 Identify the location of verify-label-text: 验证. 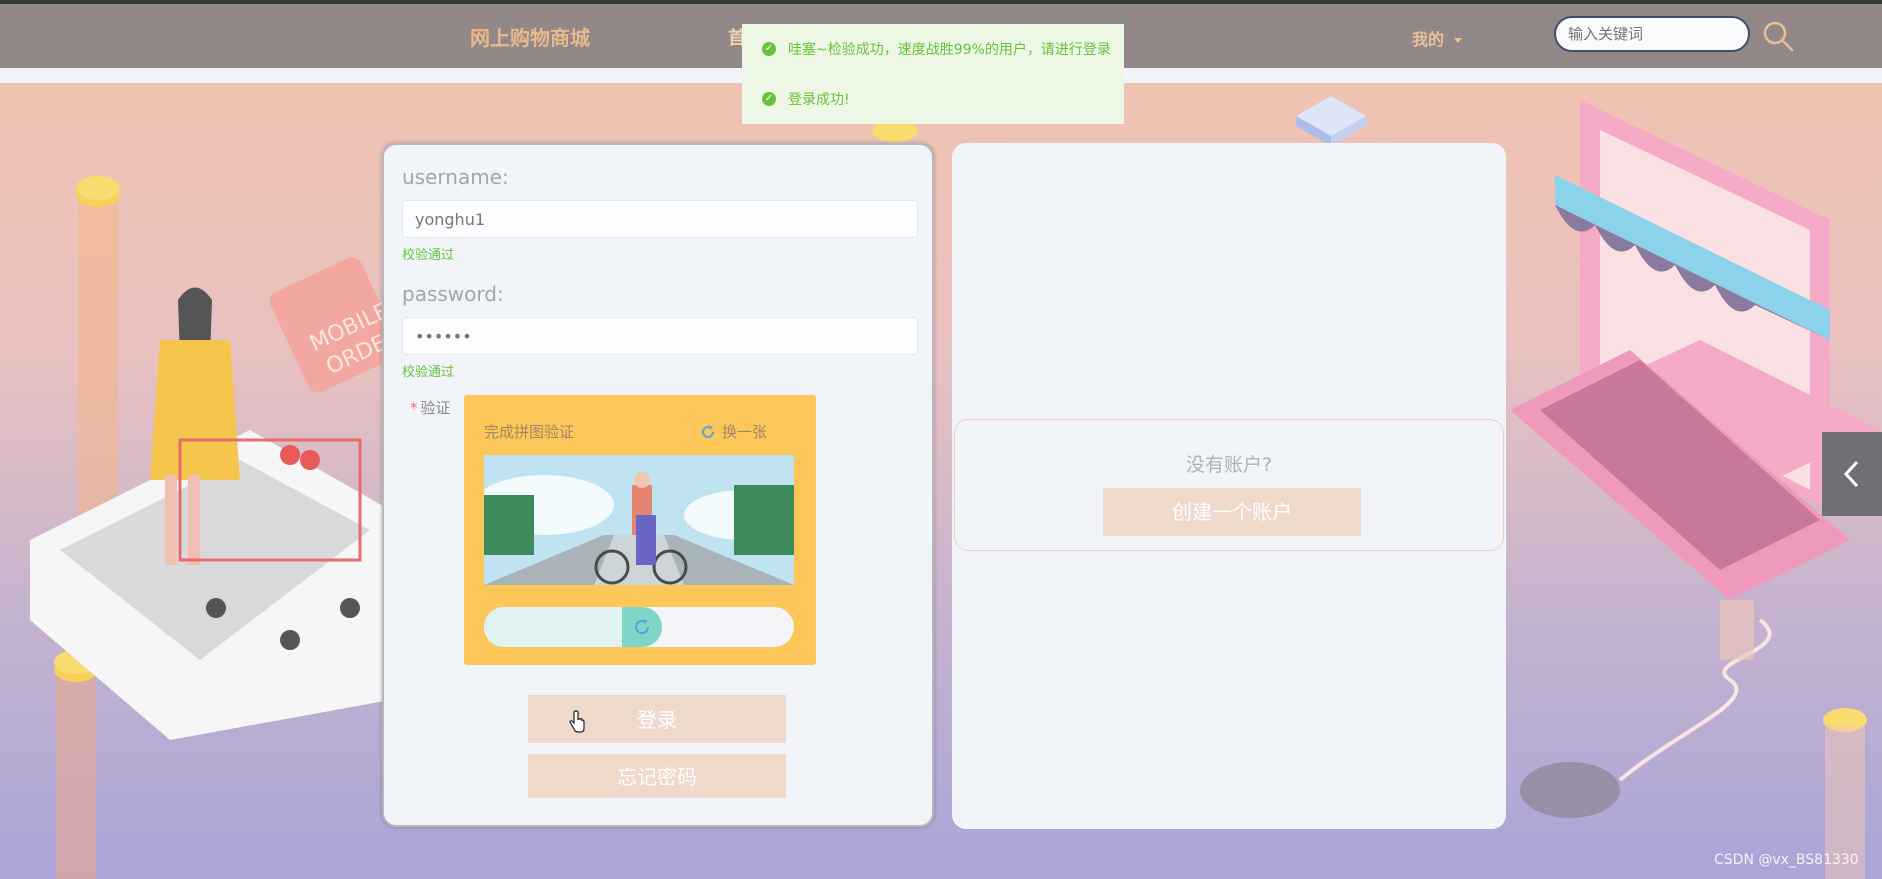
(435, 408).